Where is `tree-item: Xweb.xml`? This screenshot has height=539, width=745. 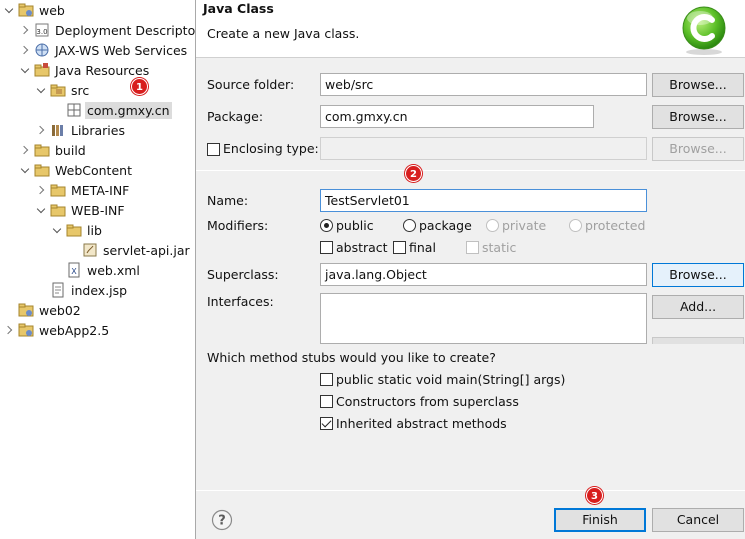
tree-item: Xweb.xml is located at coordinates (97, 270).